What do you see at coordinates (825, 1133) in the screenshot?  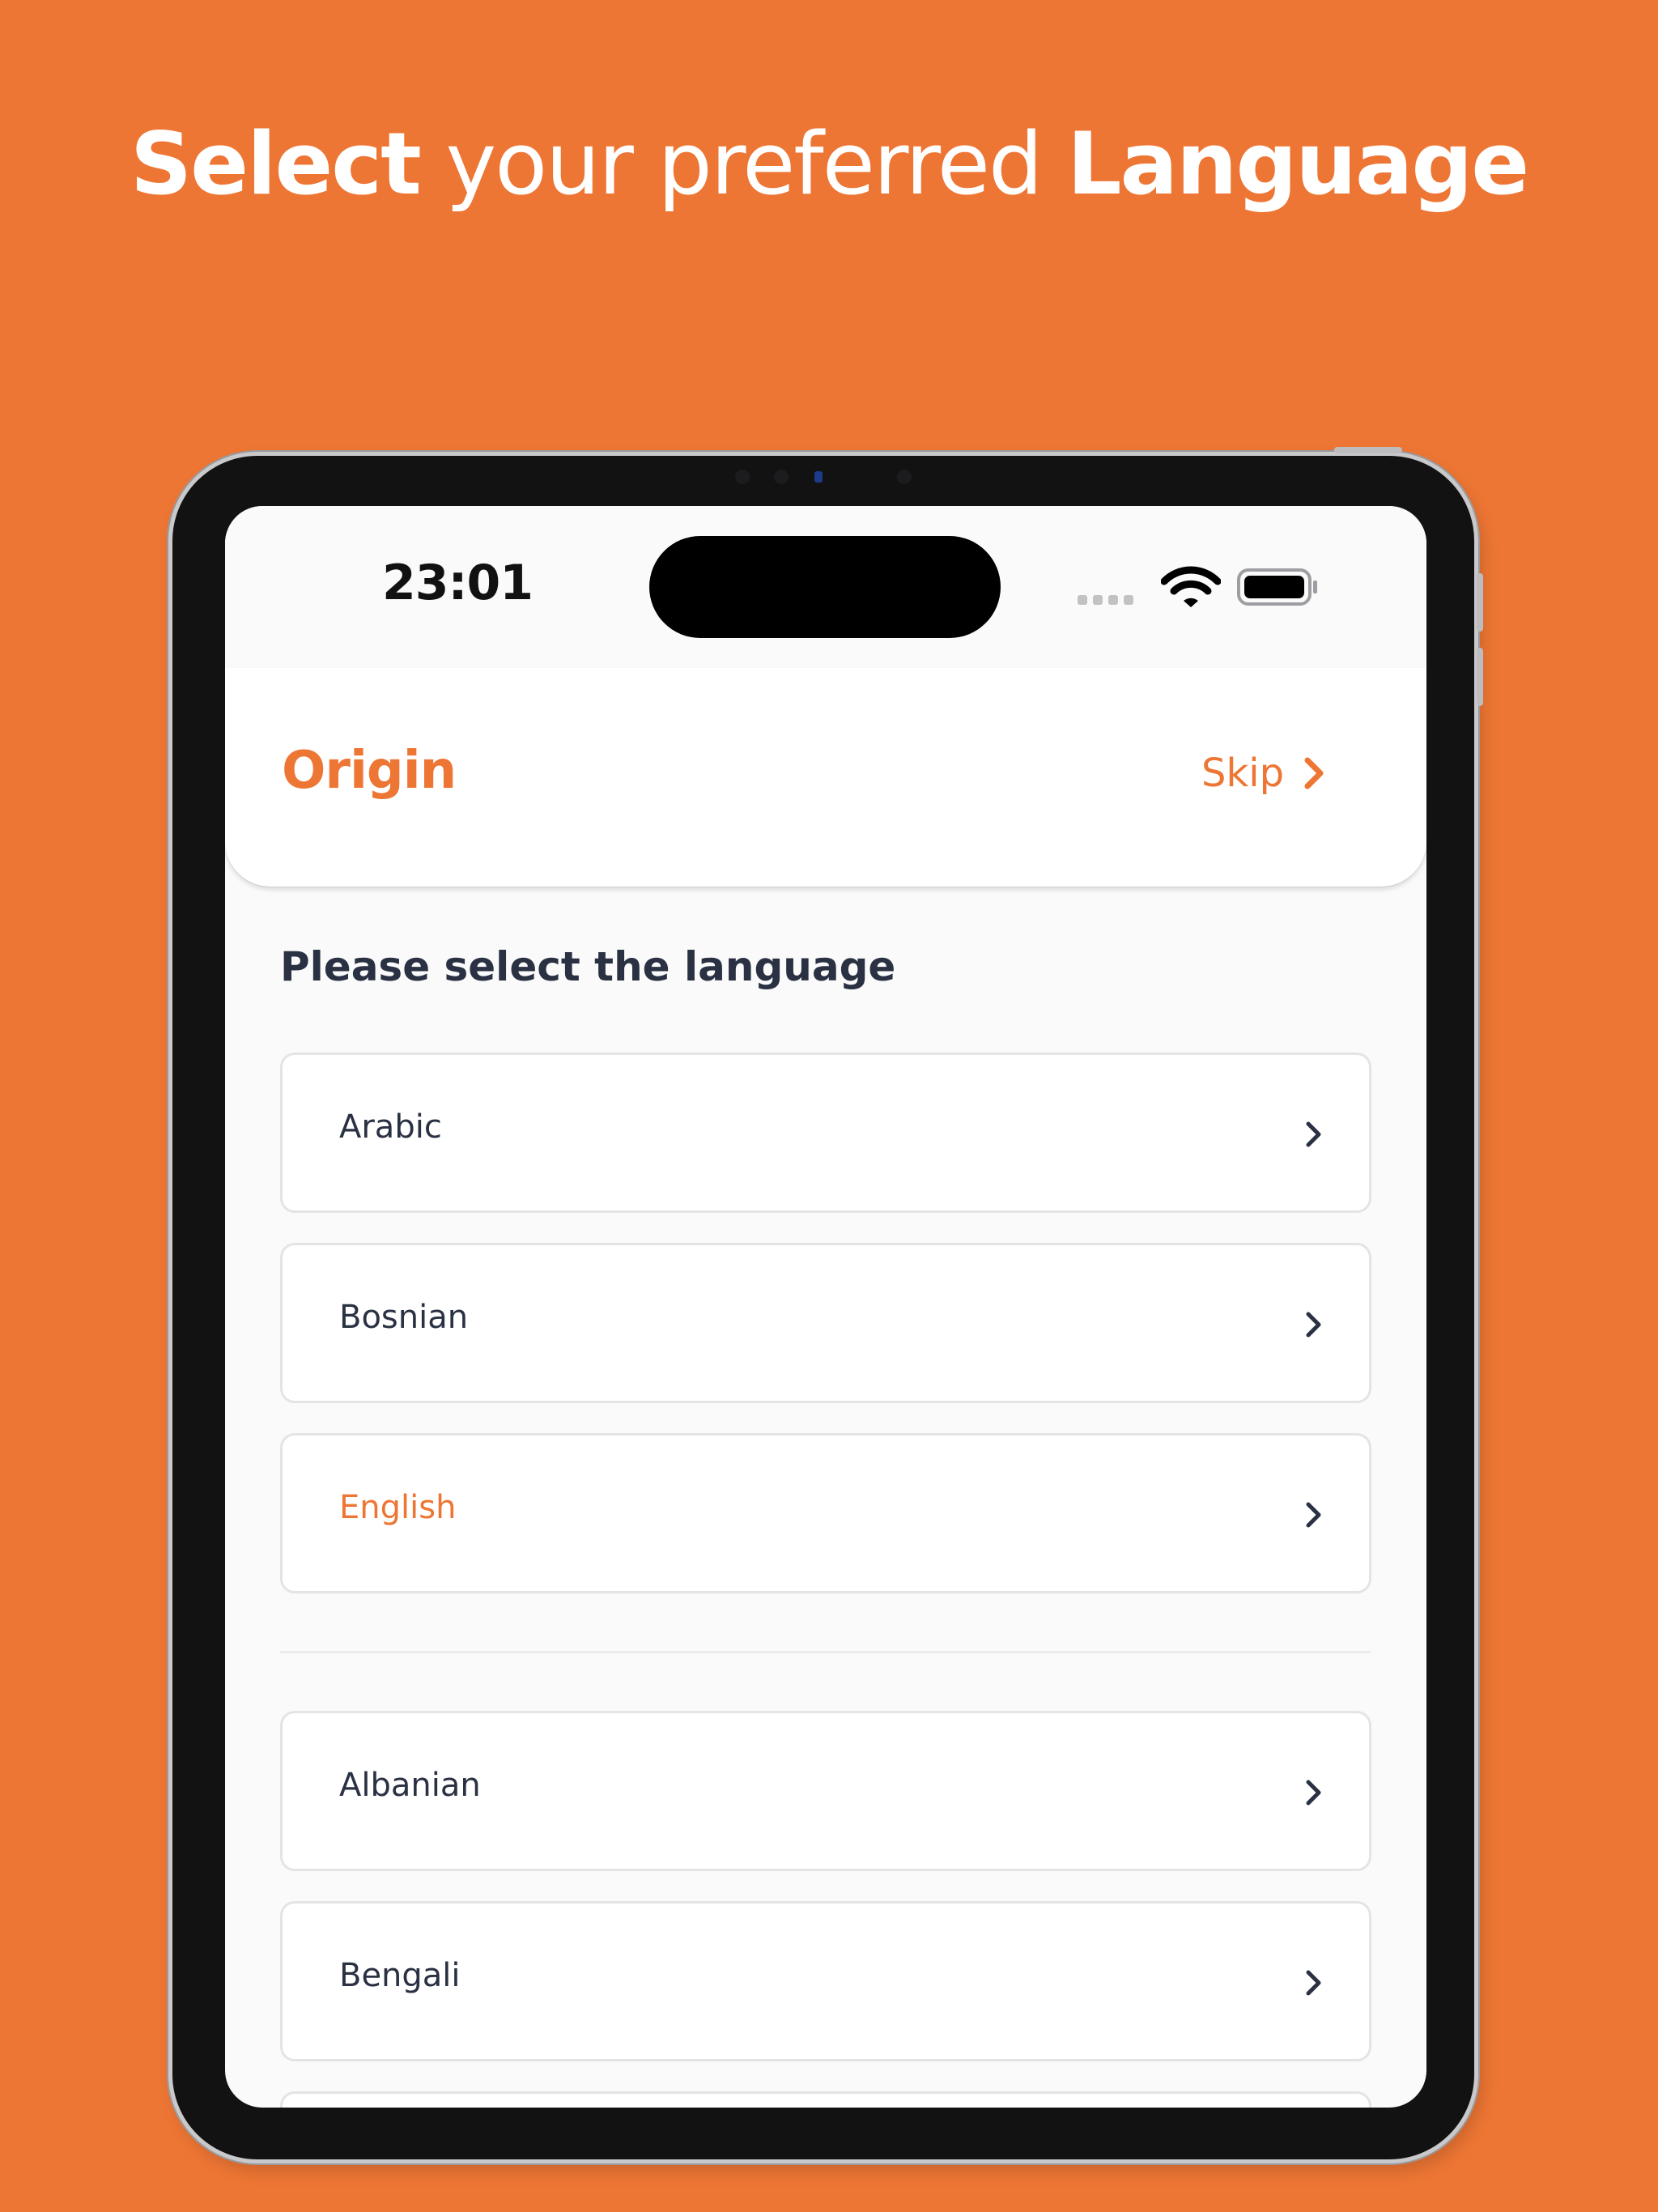 I see `language-item-arabic: Arabic` at bounding box center [825, 1133].